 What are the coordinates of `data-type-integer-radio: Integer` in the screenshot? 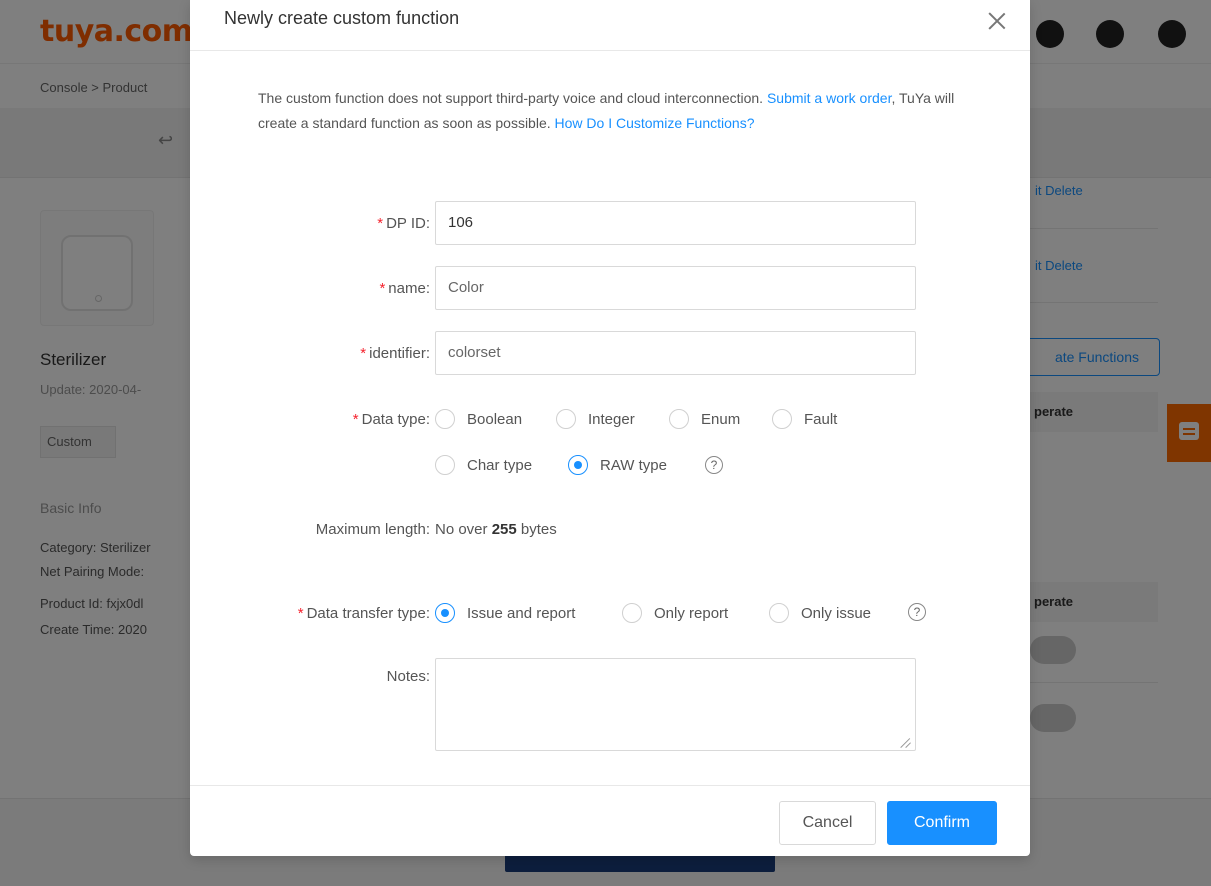 It's located at (595, 419).